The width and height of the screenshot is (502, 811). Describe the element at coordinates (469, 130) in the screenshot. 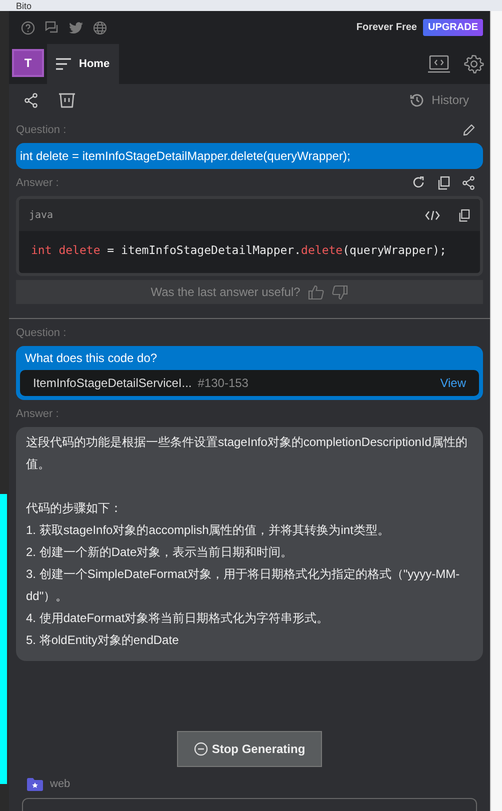

I see `edit-icon` at that location.